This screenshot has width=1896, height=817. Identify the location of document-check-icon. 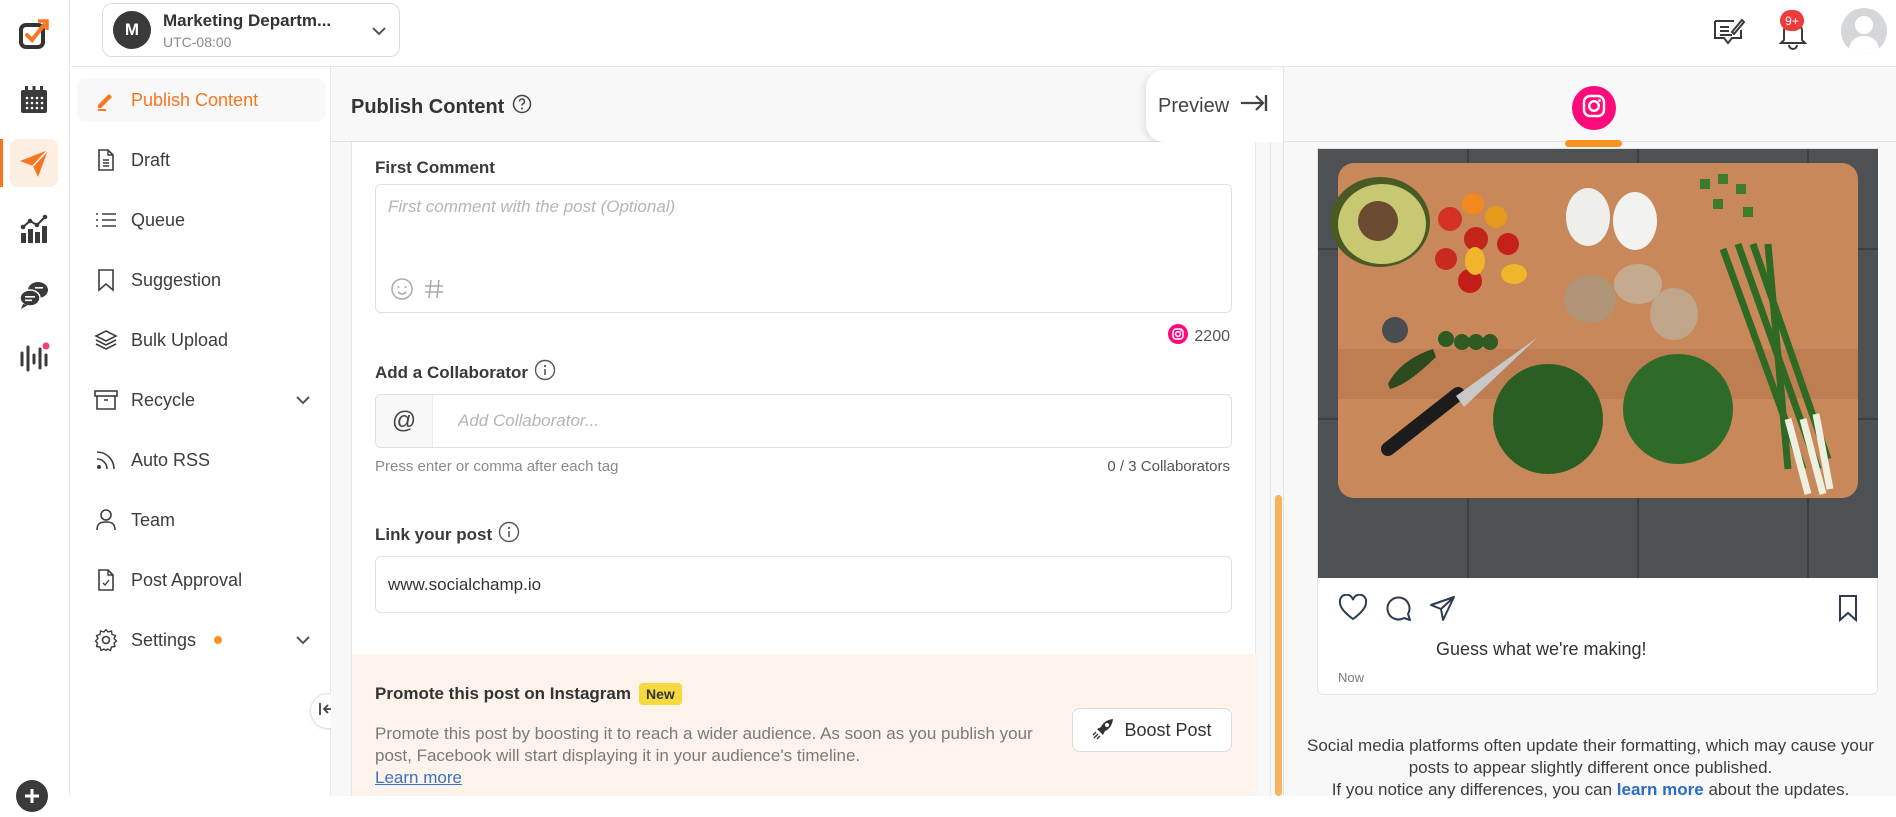
(106, 580).